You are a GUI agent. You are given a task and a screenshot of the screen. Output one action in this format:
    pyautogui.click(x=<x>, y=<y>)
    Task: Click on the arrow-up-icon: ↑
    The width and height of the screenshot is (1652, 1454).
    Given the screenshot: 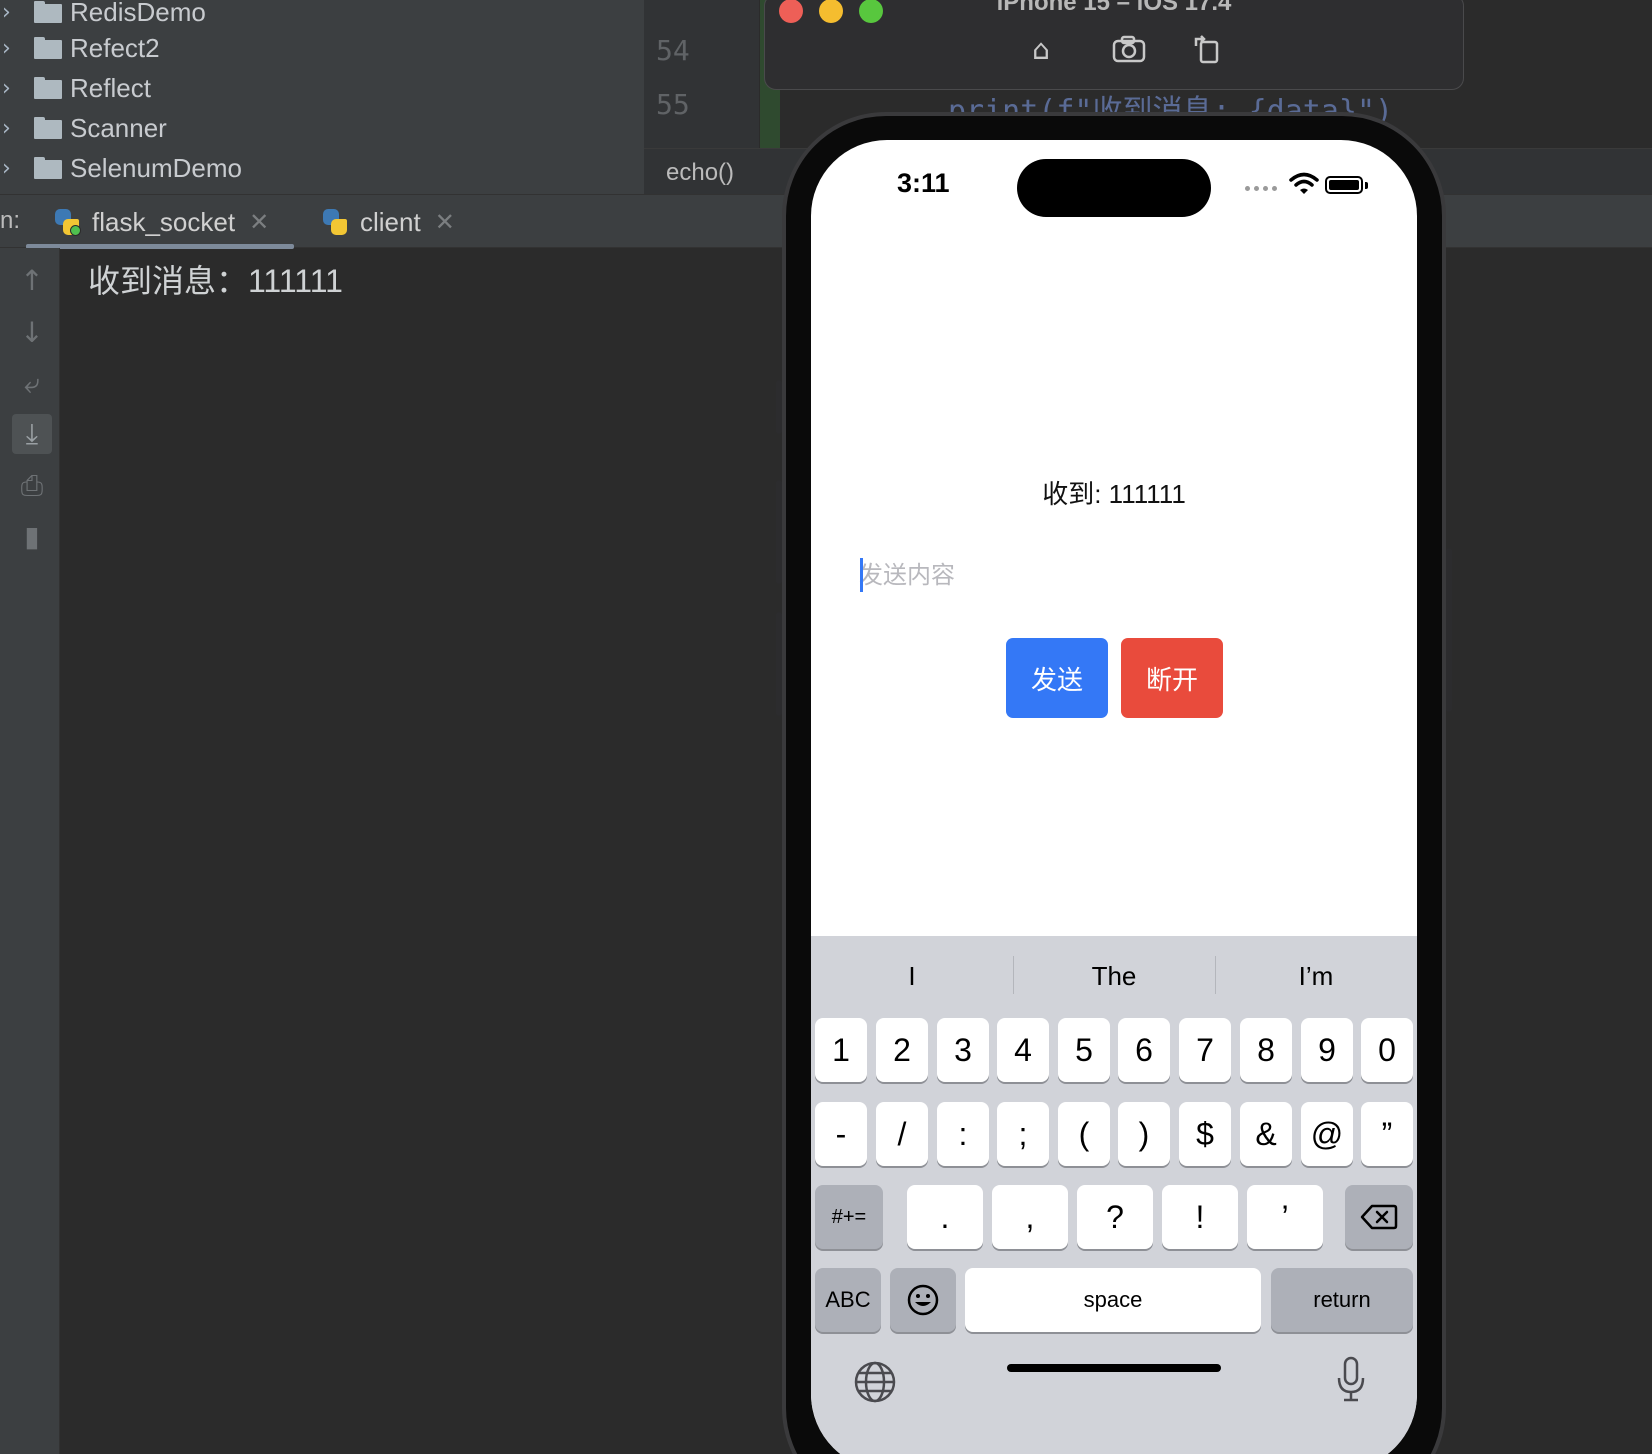 What is the action you would take?
    pyautogui.click(x=32, y=280)
    